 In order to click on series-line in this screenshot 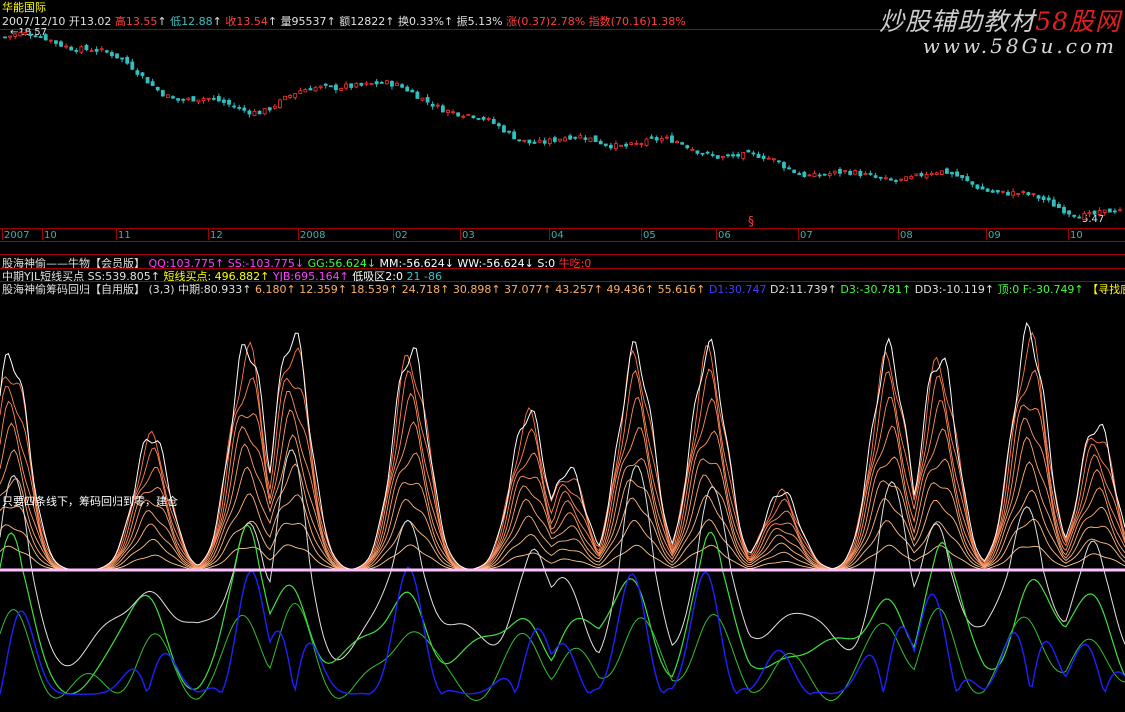, I will do `click(562, 652)`.